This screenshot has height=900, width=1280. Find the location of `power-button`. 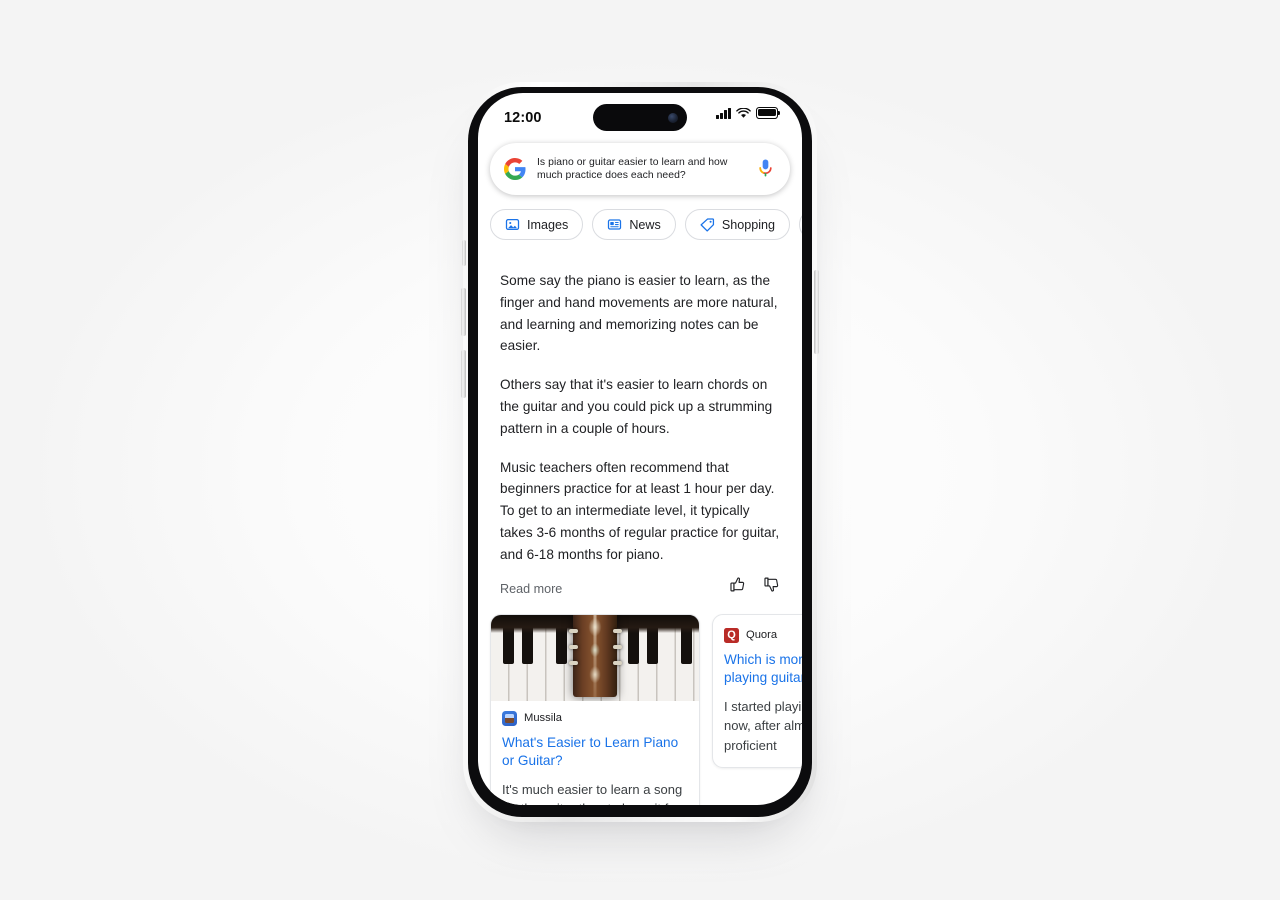

power-button is located at coordinates (816, 312).